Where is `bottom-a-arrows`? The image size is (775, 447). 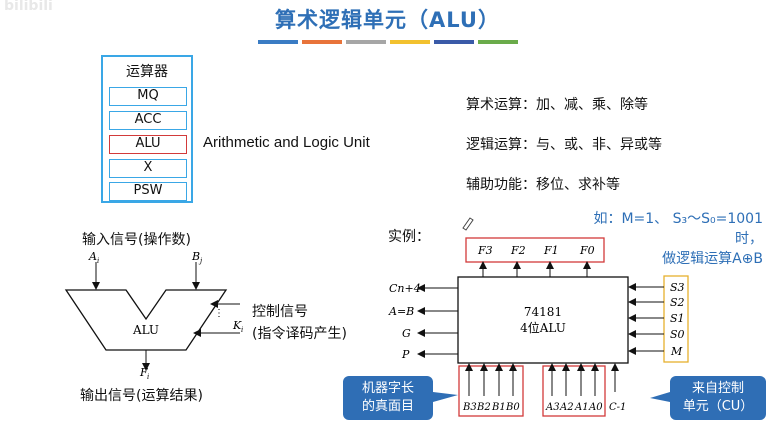
bottom-a-arrows is located at coordinates (573, 379).